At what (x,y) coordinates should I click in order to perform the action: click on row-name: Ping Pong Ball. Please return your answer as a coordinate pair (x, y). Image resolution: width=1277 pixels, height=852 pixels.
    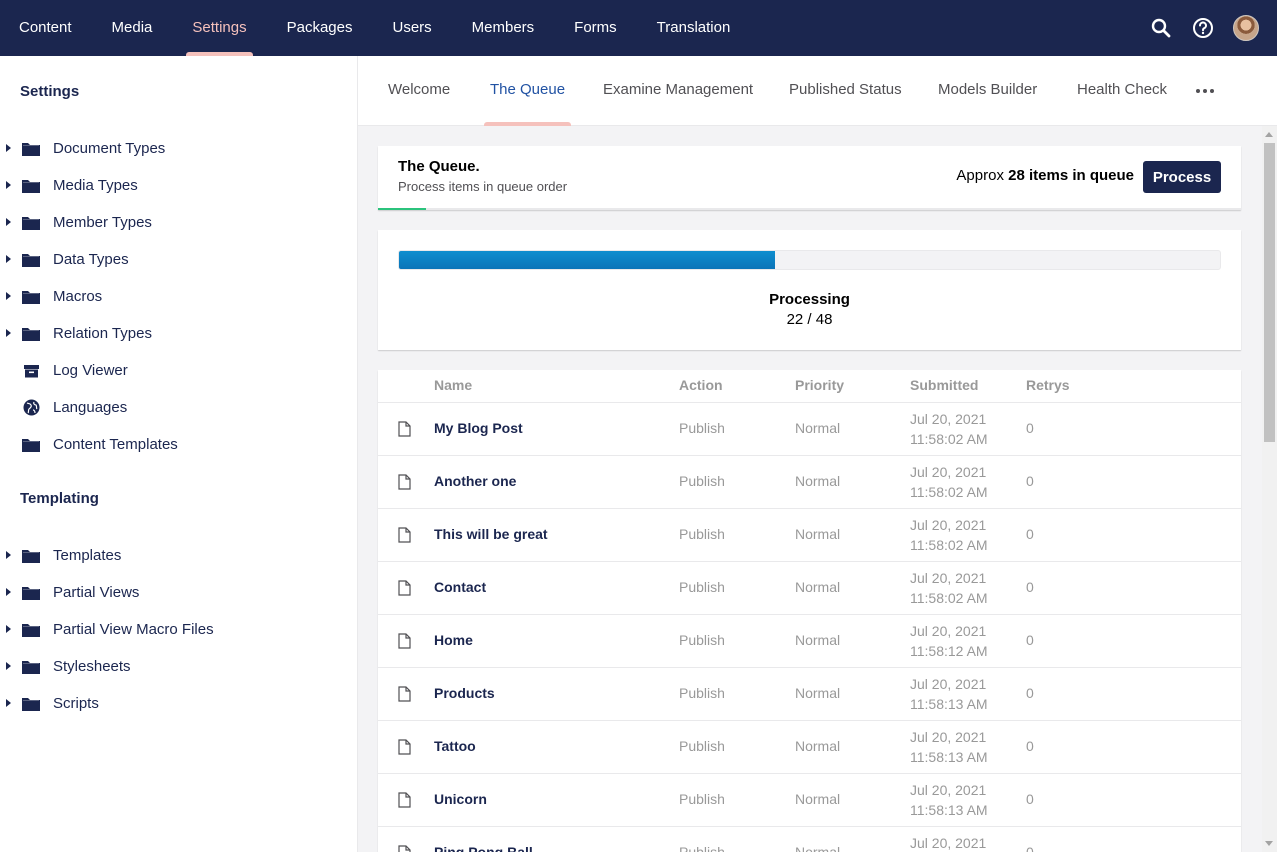
    Looking at the image, I should click on (483, 848).